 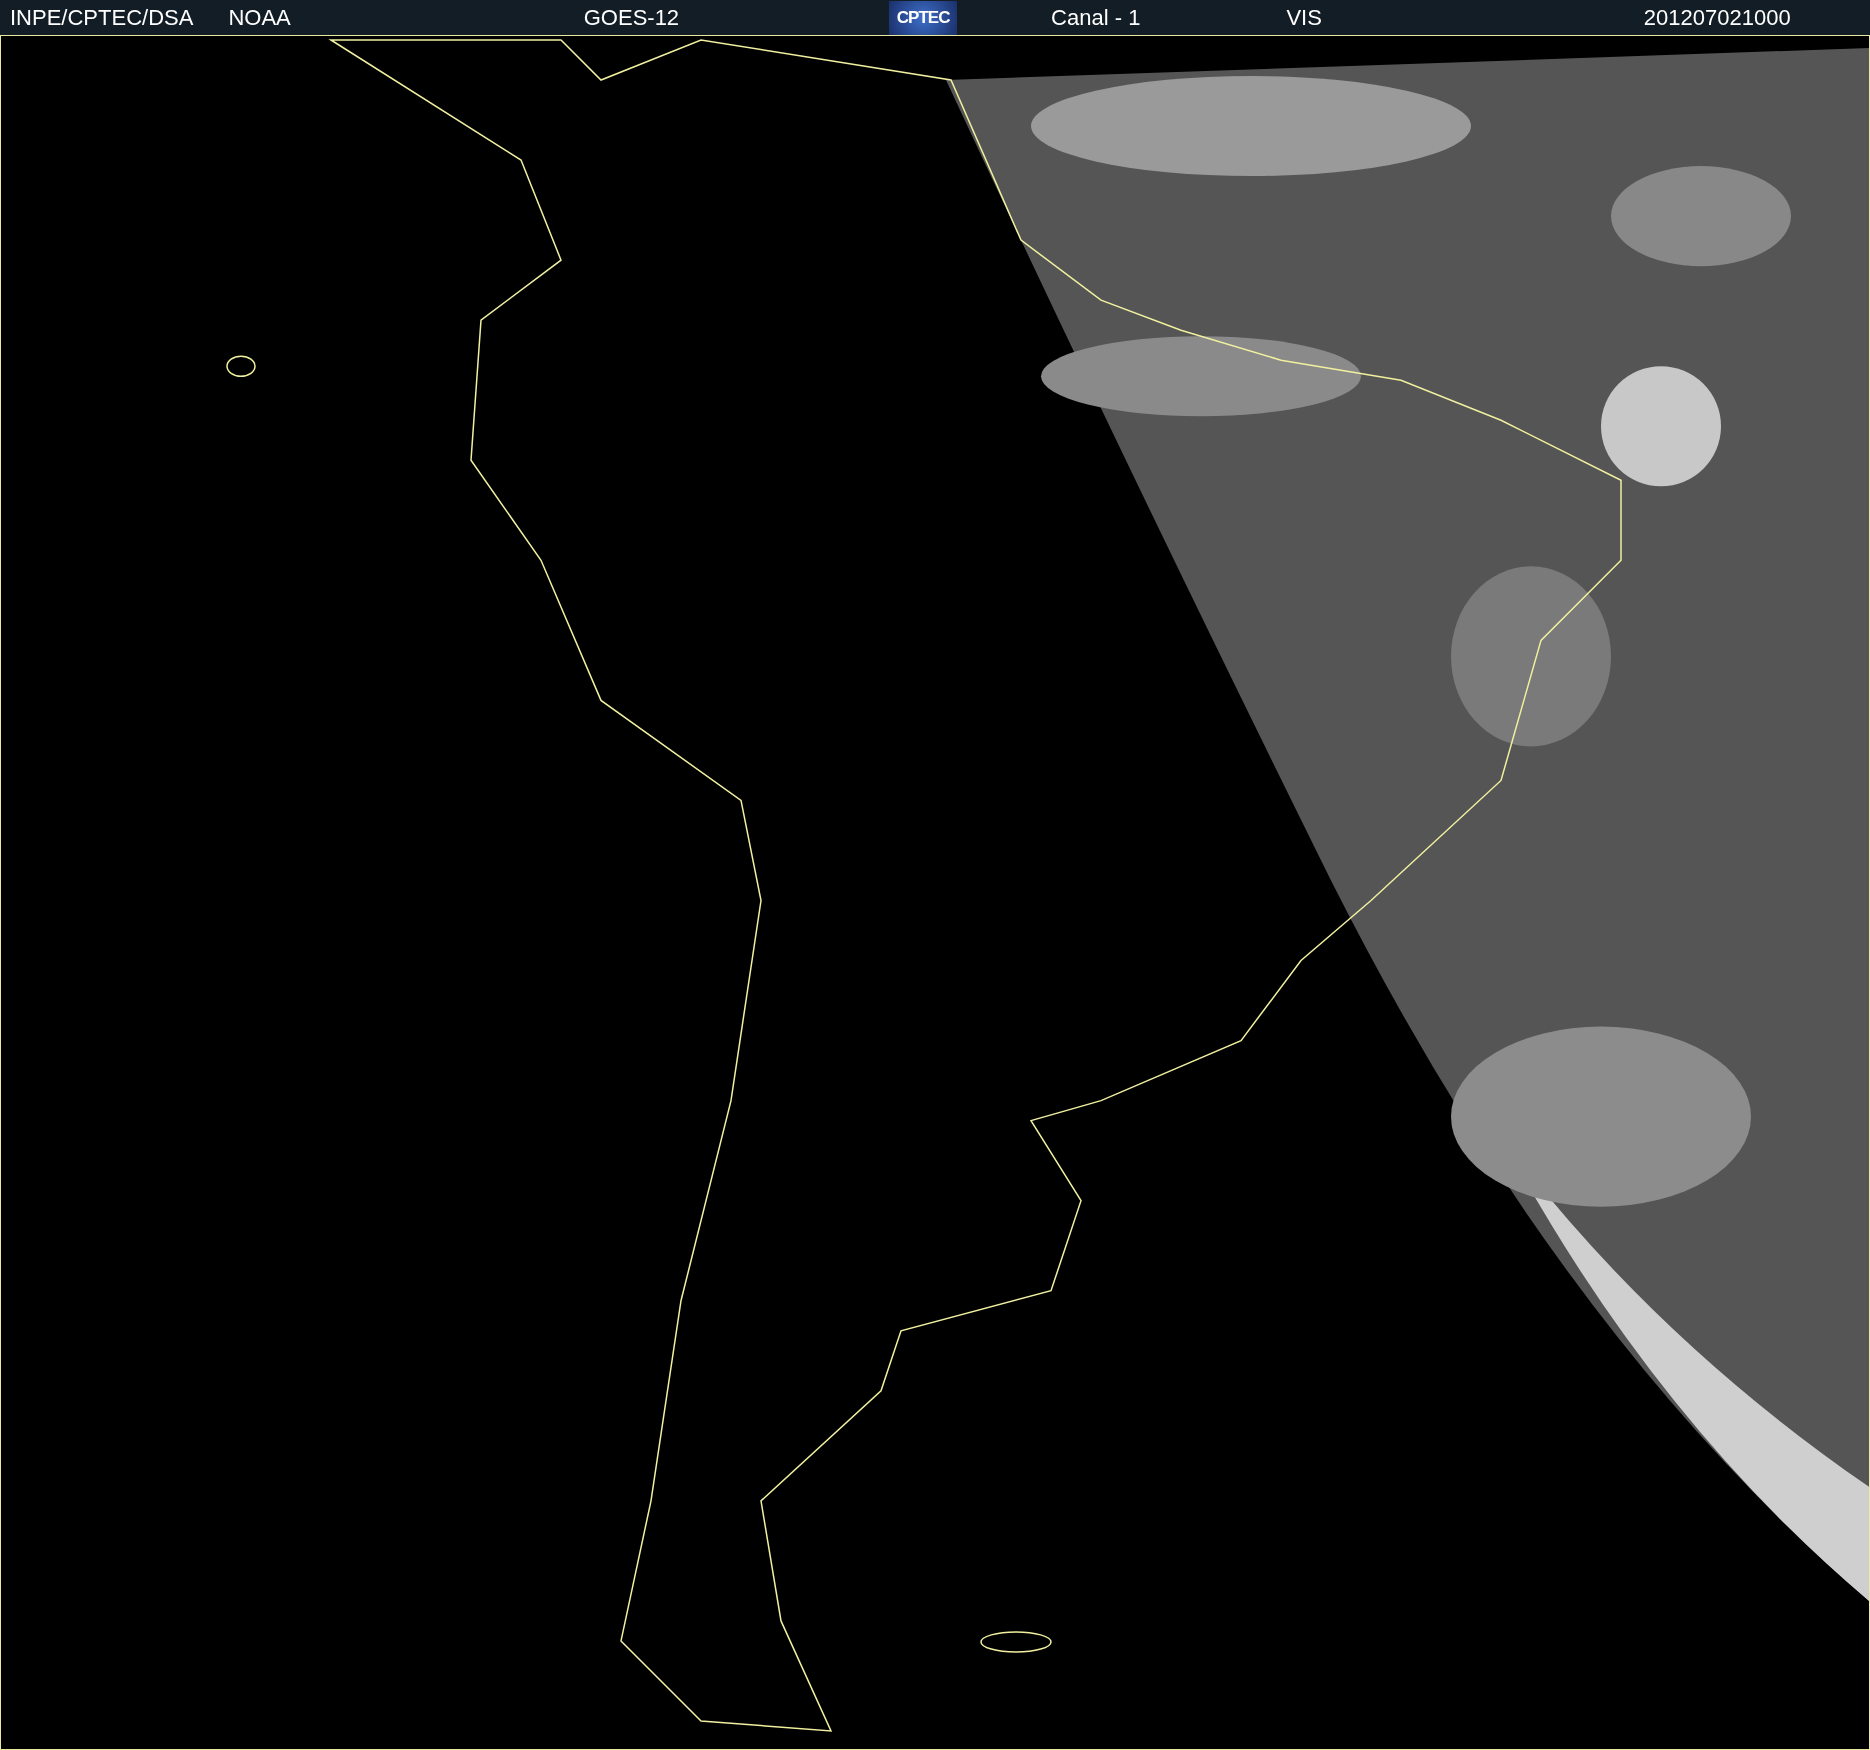 What do you see at coordinates (1717, 17) in the screenshot?
I see `timestamp-label: 201207021000` at bounding box center [1717, 17].